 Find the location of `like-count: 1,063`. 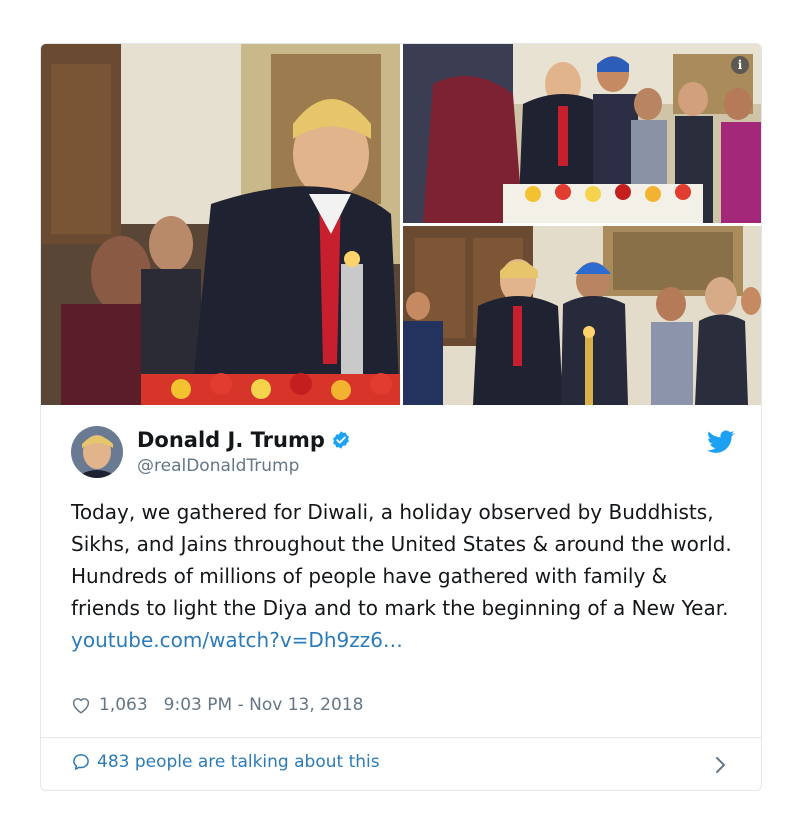

like-count: 1,063 is located at coordinates (123, 705).